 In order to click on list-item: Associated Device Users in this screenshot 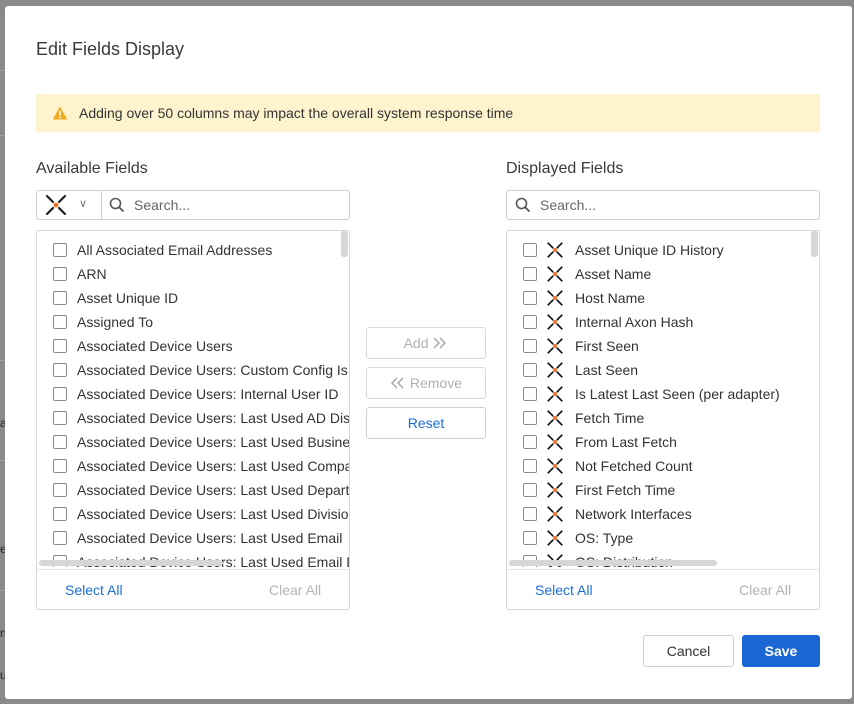, I will do `click(193, 347)`.